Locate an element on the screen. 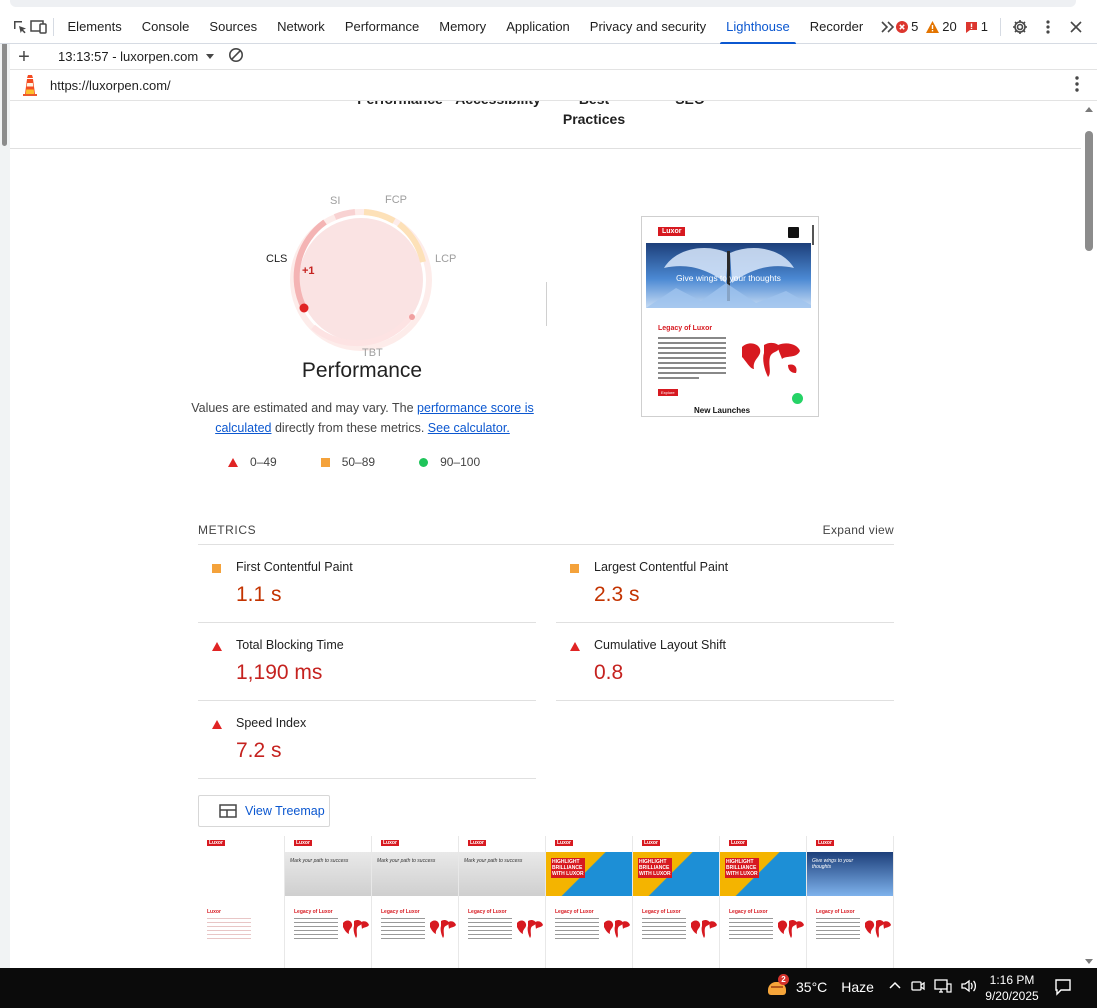 This screenshot has width=1097, height=1008. banner-text: Give wings to your thoughts is located at coordinates (728, 278).